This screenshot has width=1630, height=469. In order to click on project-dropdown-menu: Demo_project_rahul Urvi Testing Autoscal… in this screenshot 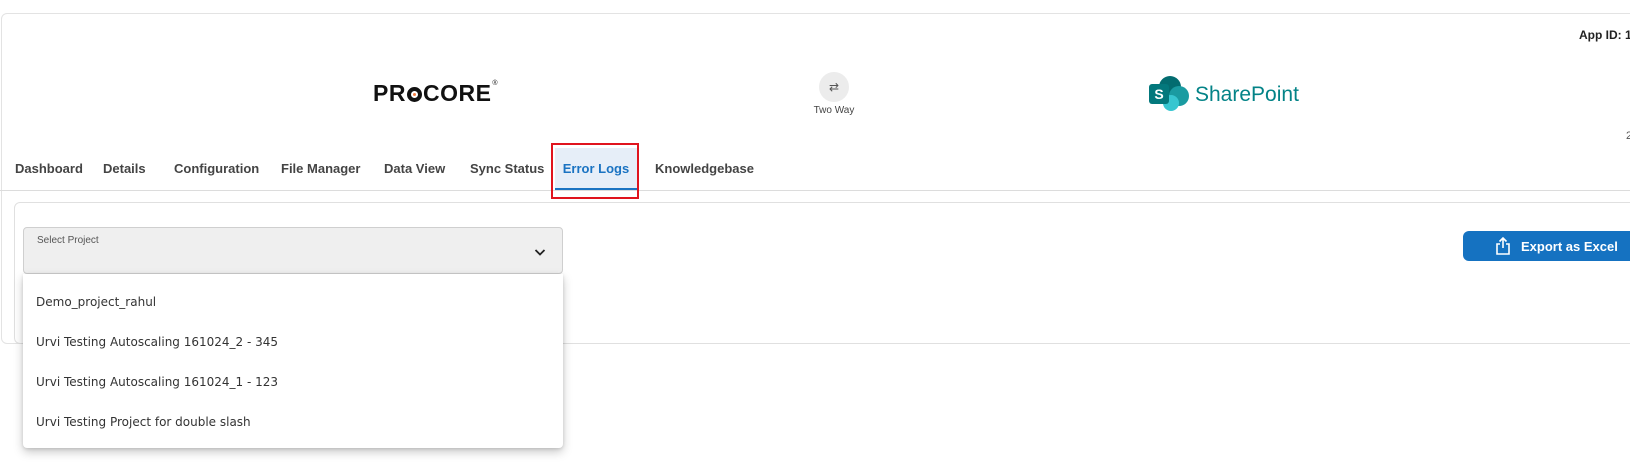, I will do `click(293, 361)`.